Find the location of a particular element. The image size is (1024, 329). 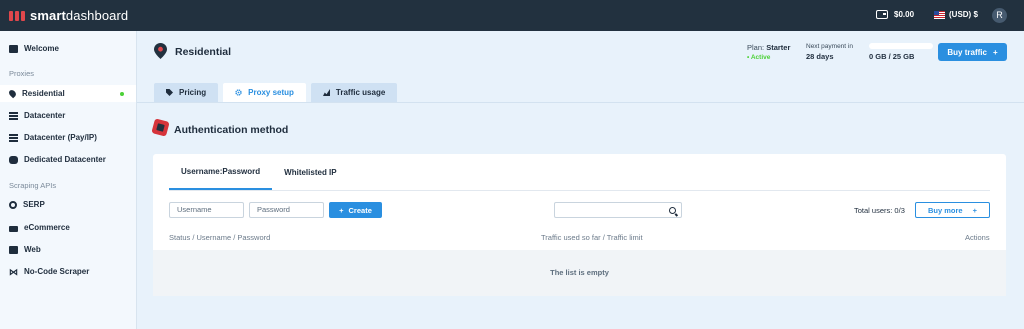

column-header-status: Status / Username / Password is located at coordinates (220, 237).